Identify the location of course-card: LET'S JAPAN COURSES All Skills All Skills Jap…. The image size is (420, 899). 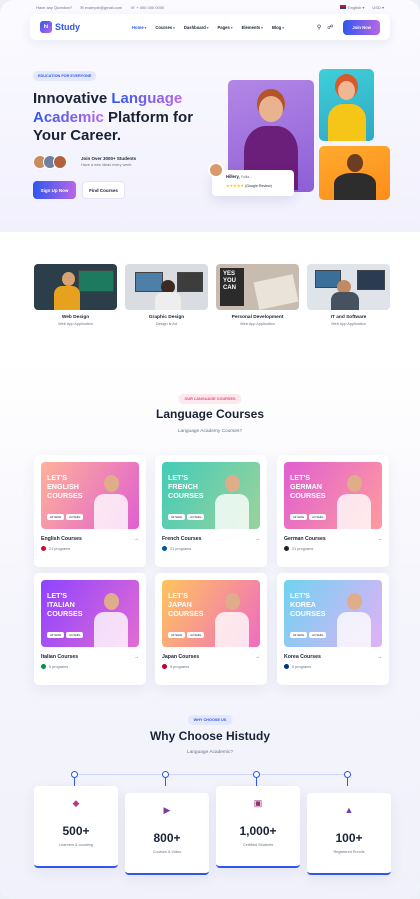
(211, 629).